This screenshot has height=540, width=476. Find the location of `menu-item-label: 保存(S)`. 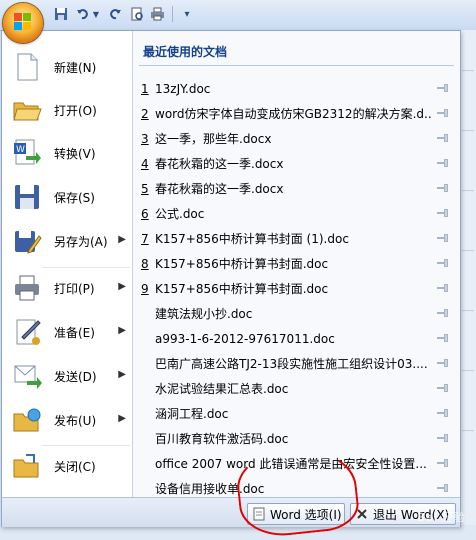

menu-item-label: 保存(S) is located at coordinates (74, 197).